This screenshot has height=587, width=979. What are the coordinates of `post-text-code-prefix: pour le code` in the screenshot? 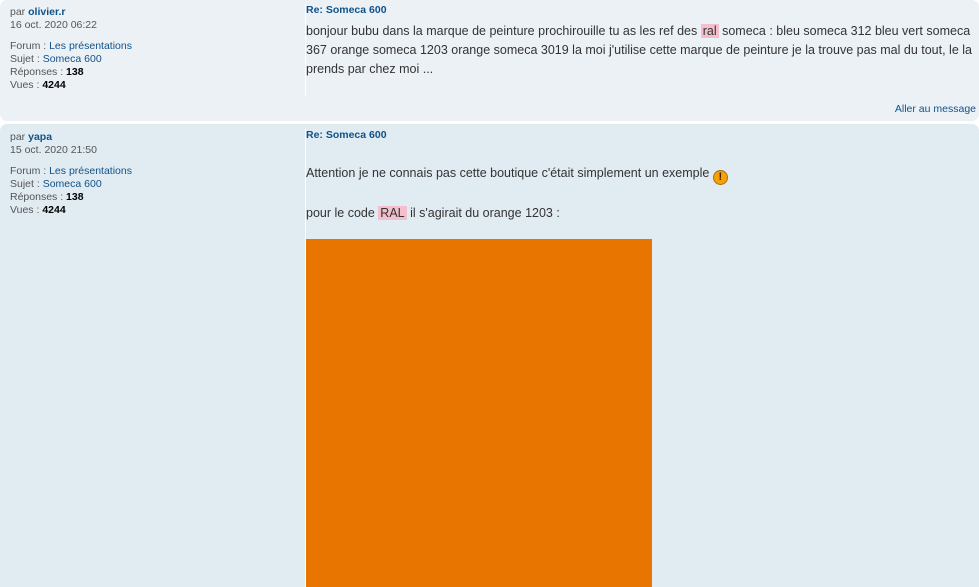 It's located at (340, 213).